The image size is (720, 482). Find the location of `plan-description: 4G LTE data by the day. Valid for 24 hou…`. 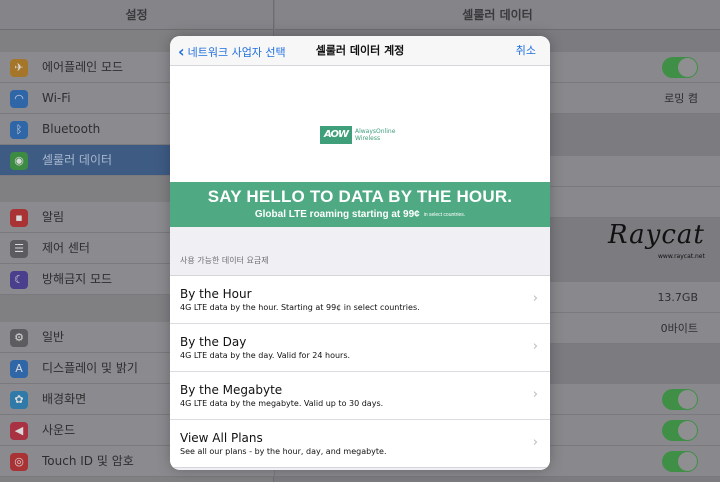

plan-description: 4G LTE data by the day. Valid for 24 hou… is located at coordinates (265, 355).